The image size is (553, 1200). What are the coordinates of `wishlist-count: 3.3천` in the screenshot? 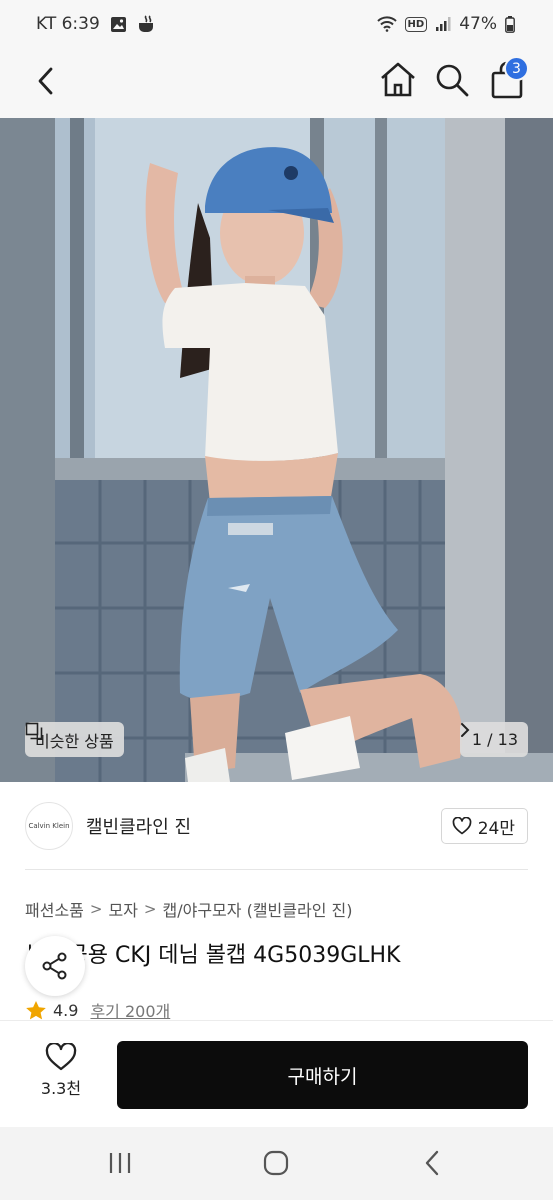 It's located at (61, 1088).